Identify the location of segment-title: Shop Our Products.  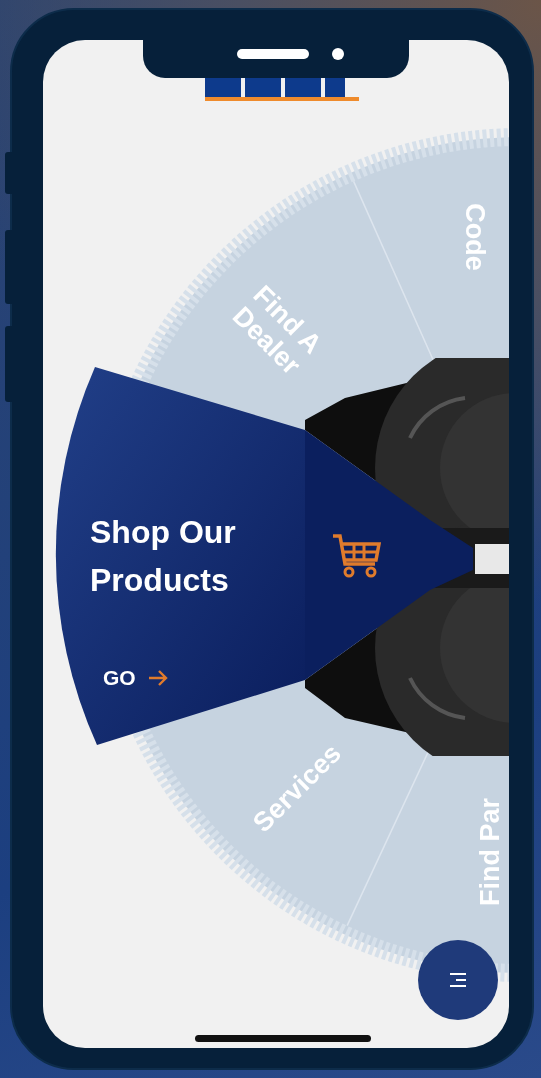
(163, 556).